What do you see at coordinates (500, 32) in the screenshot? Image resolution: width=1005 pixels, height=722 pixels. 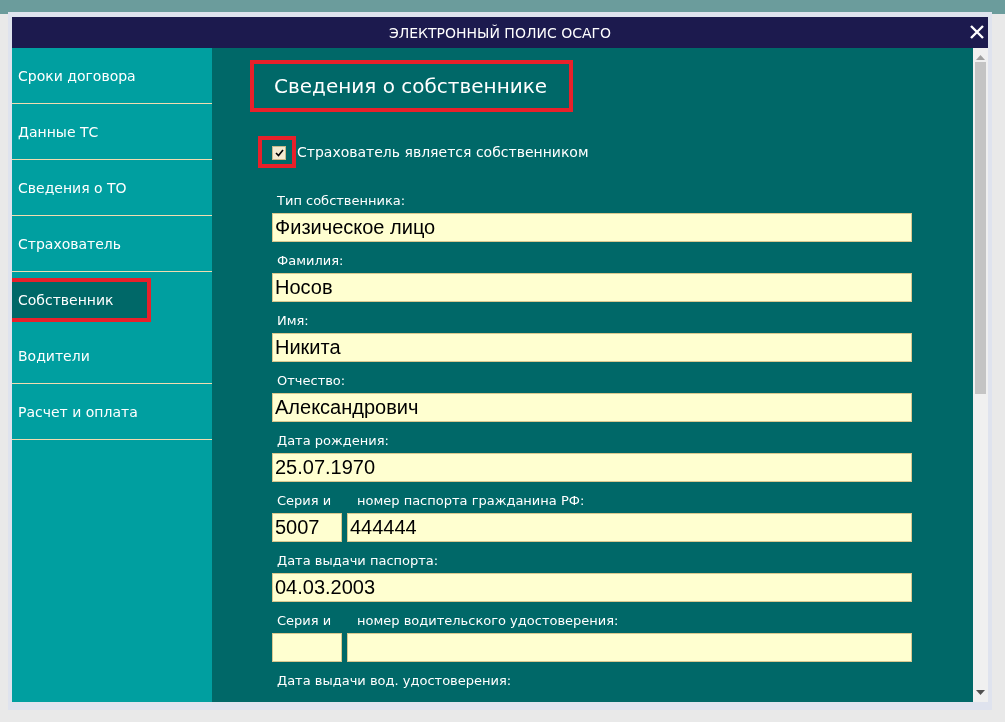 I see `window-title: ЭЛЕКТРОННЫЙ ПОЛИС ОСАГО` at bounding box center [500, 32].